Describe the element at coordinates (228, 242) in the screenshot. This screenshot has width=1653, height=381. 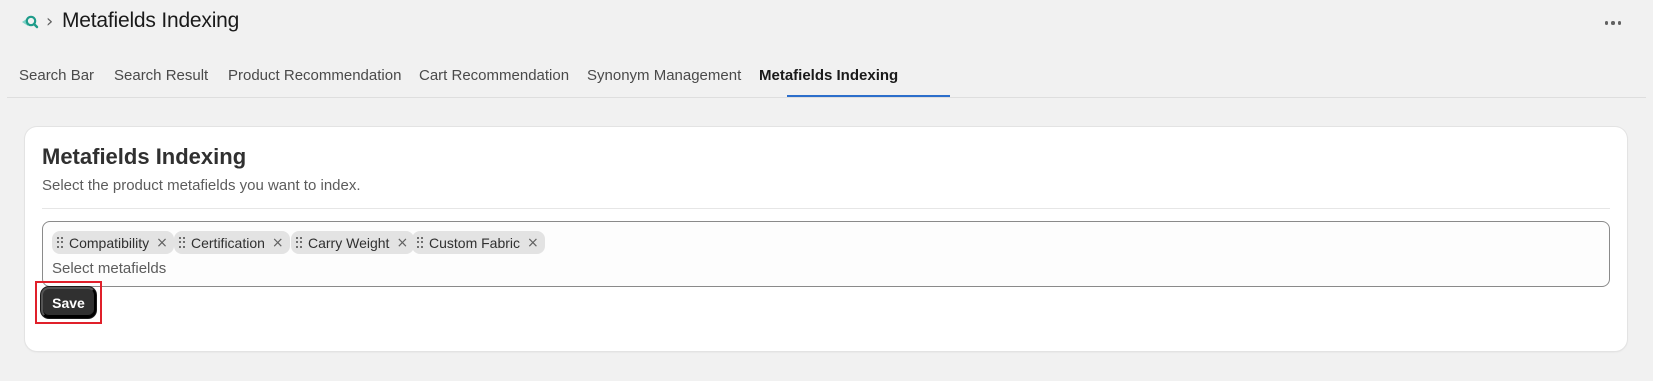
I see `tag-label: Certification` at that location.